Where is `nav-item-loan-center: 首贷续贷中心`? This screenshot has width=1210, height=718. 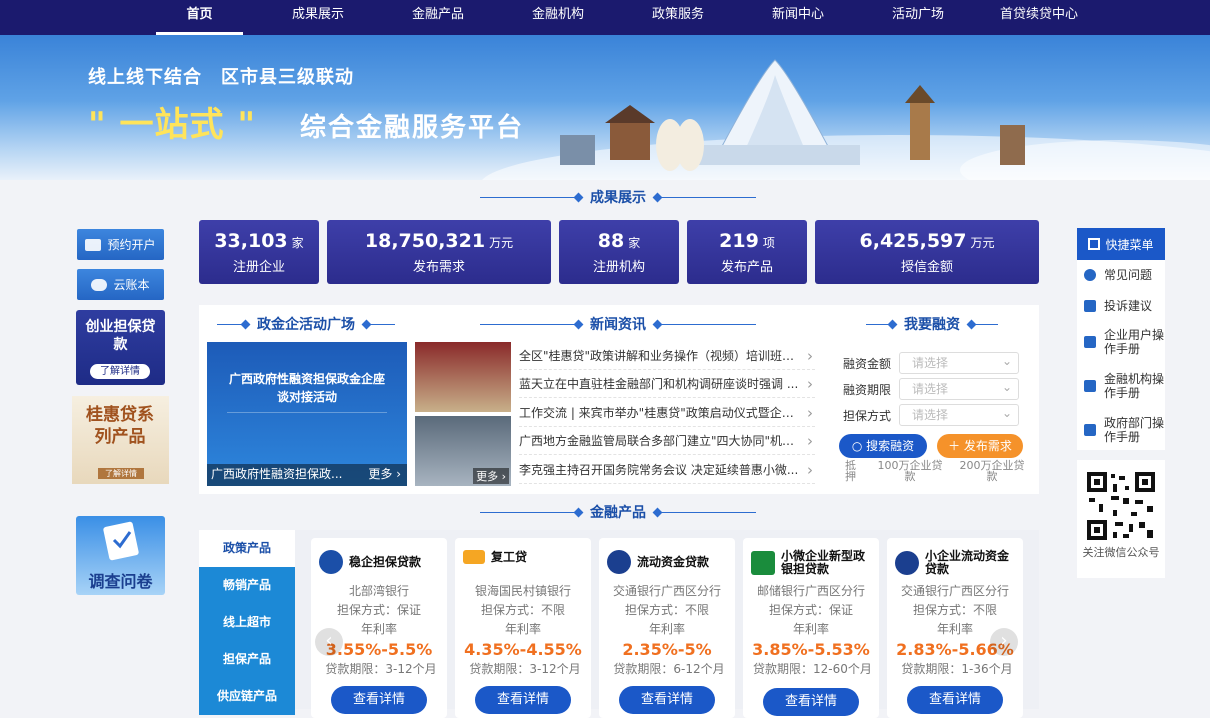 nav-item-loan-center: 首贷续贷中心 is located at coordinates (1039, 17).